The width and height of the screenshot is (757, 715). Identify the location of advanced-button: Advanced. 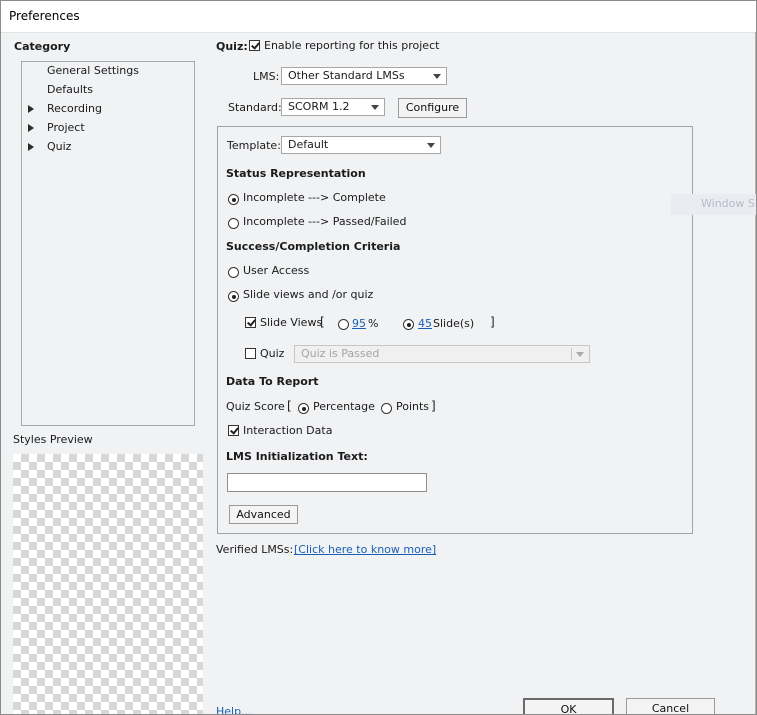
(263, 514).